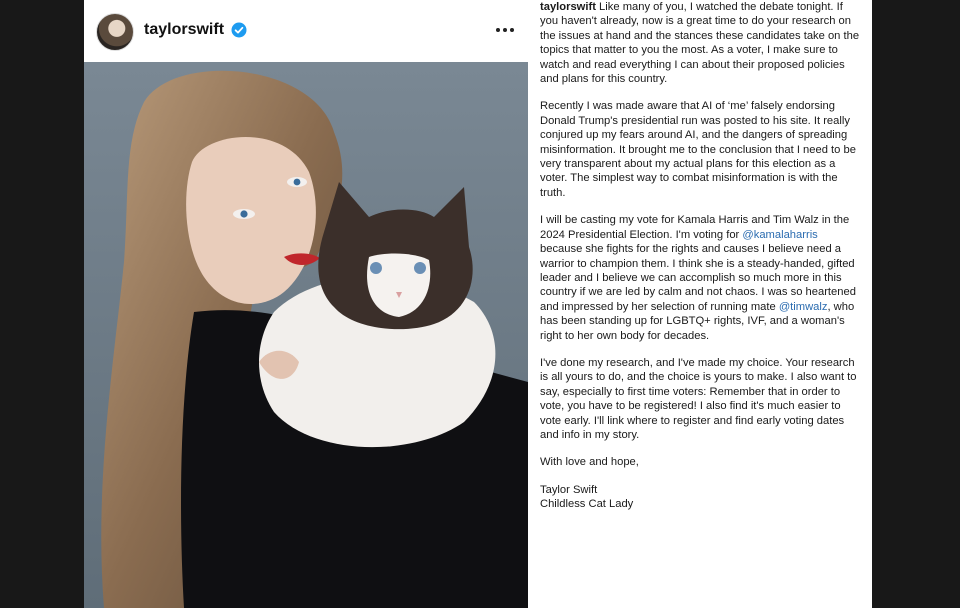  Describe the element at coordinates (587, 504) in the screenshot. I see `signature-title: Childless Cat Lady` at that location.